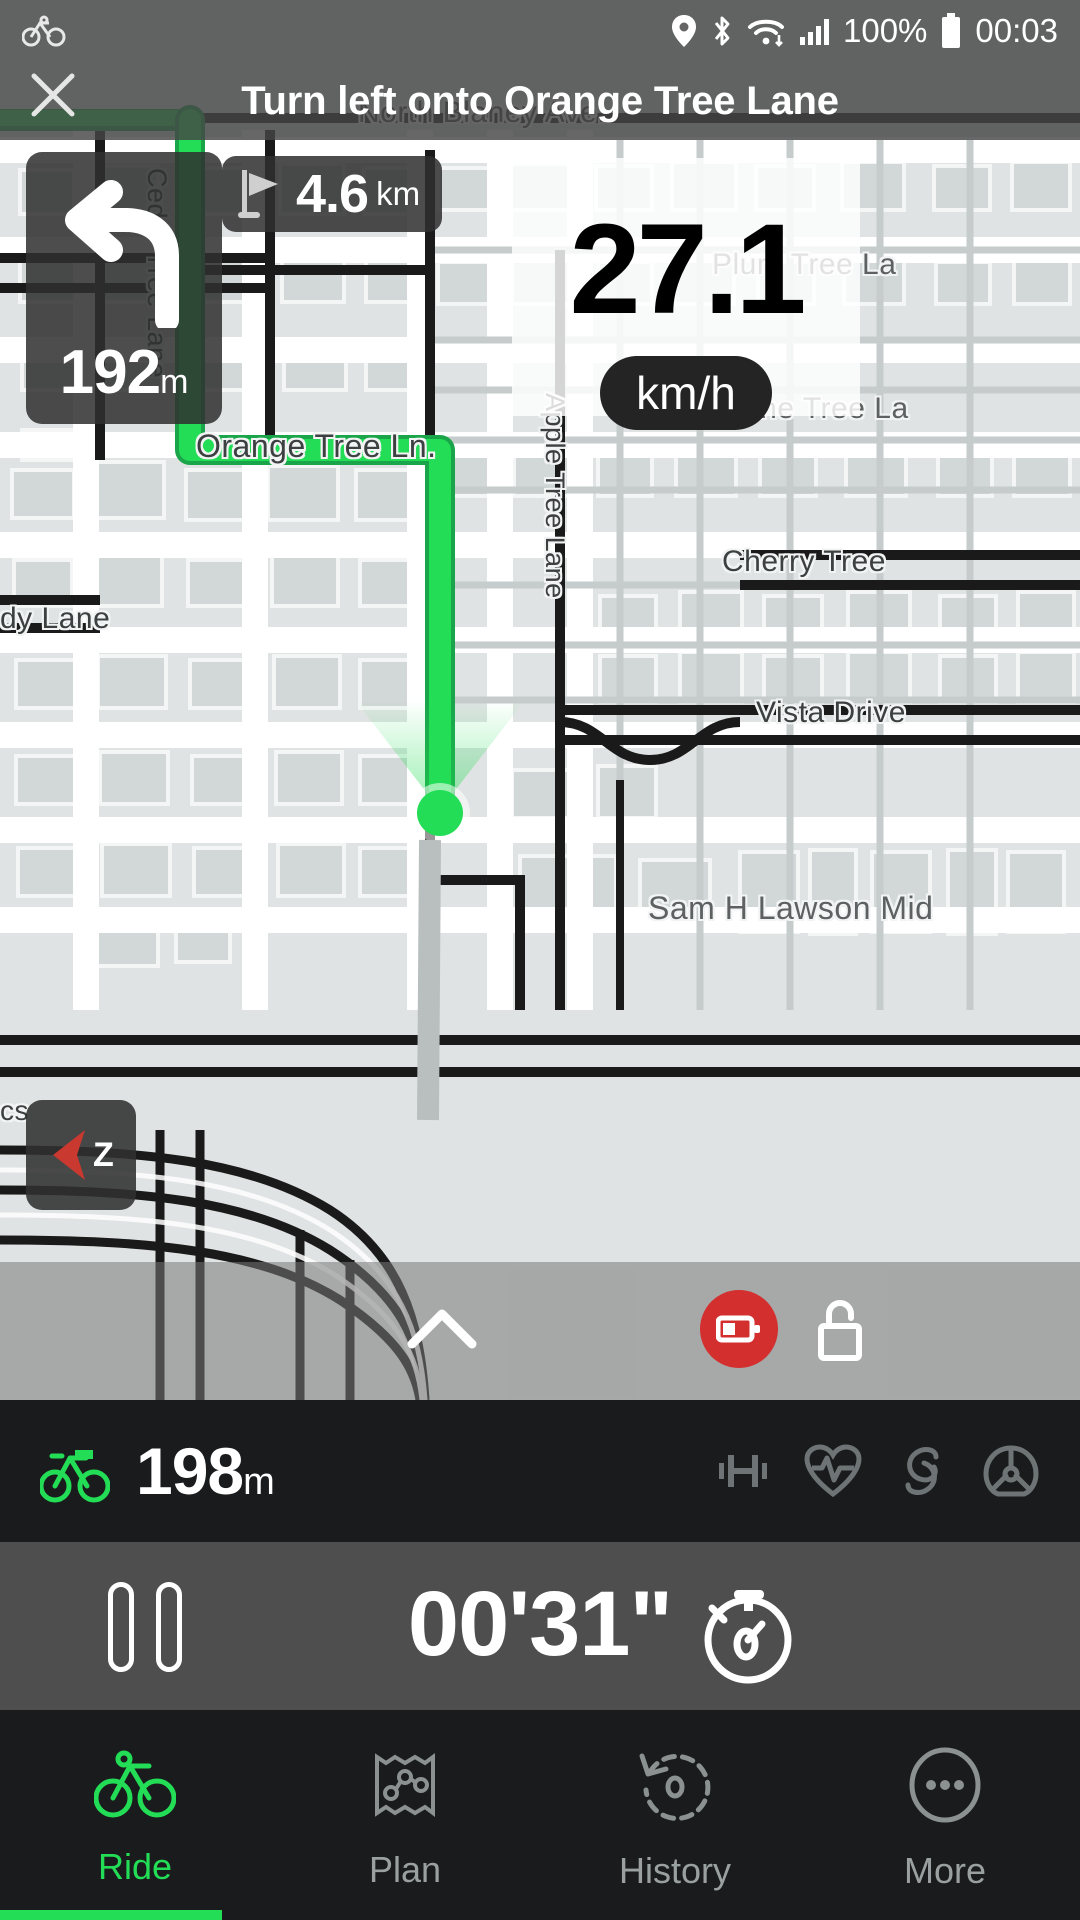  What do you see at coordinates (405, 1785) in the screenshot?
I see `route-map-icon` at bounding box center [405, 1785].